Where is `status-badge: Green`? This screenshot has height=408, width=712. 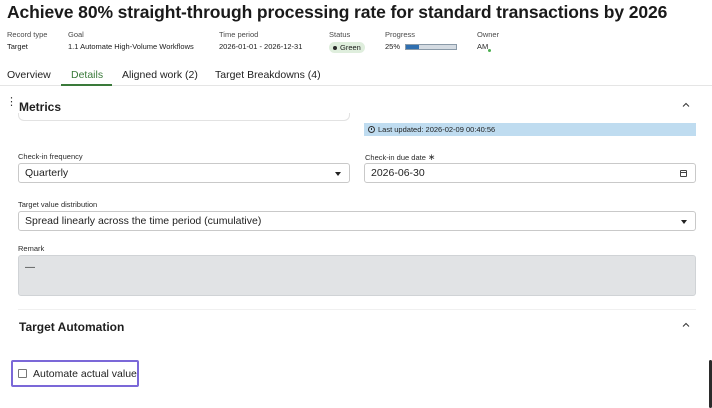
status-badge: Green is located at coordinates (347, 47).